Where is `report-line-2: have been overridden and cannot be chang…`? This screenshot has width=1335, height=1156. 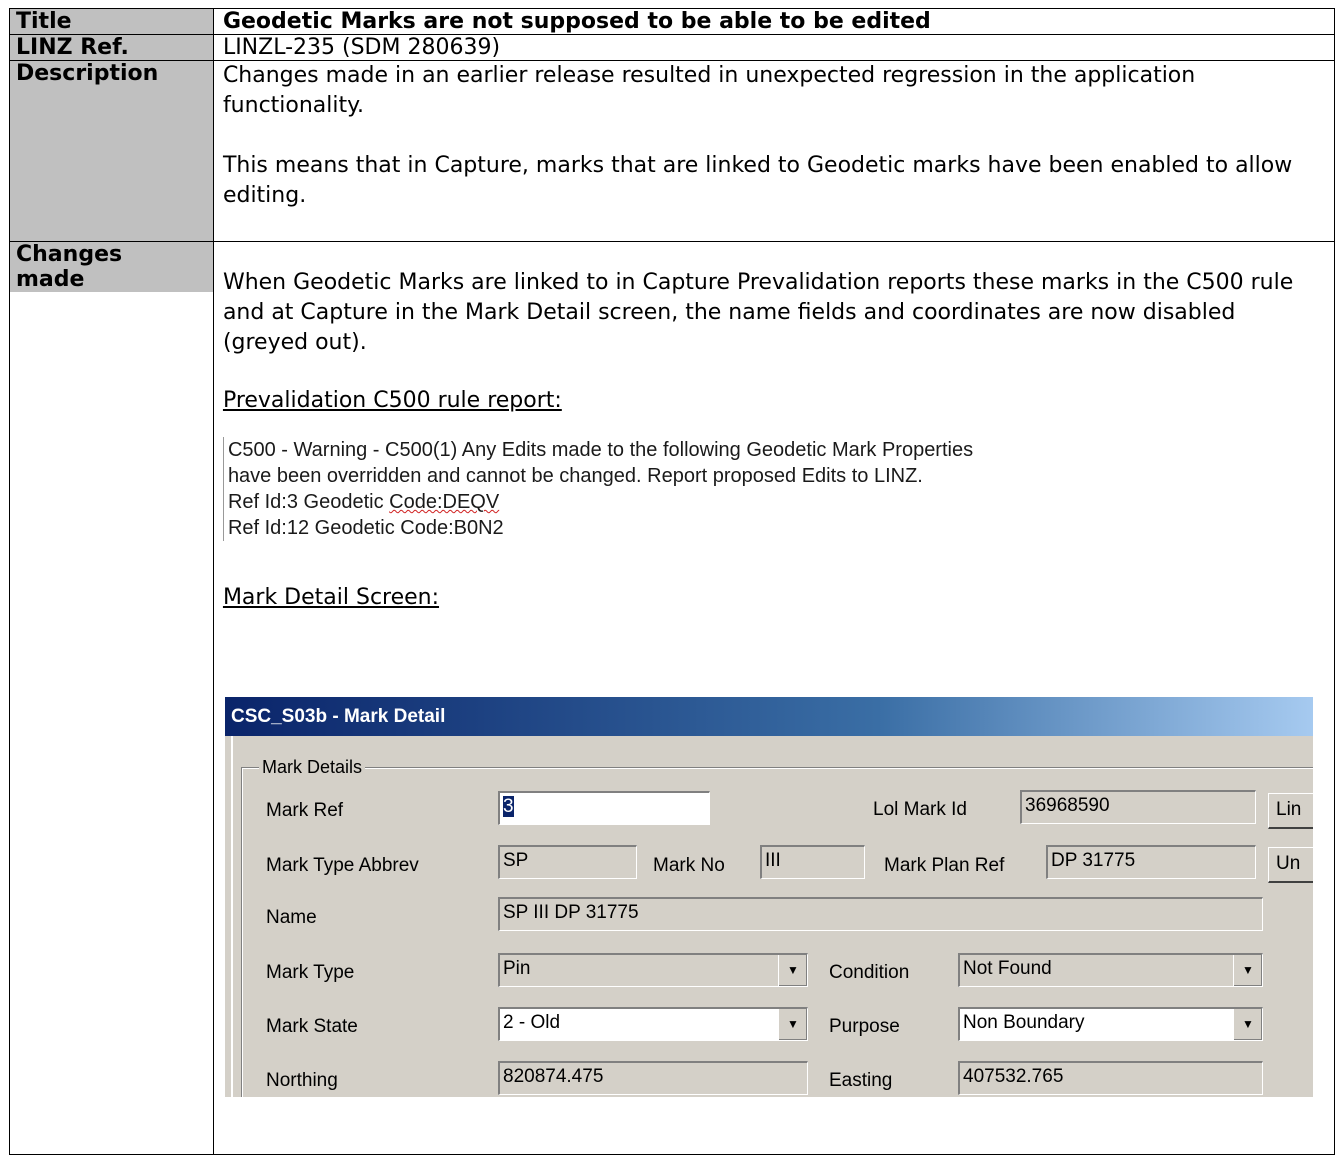
report-line-2: have been overridden and cannot be chang… is located at coordinates (575, 476).